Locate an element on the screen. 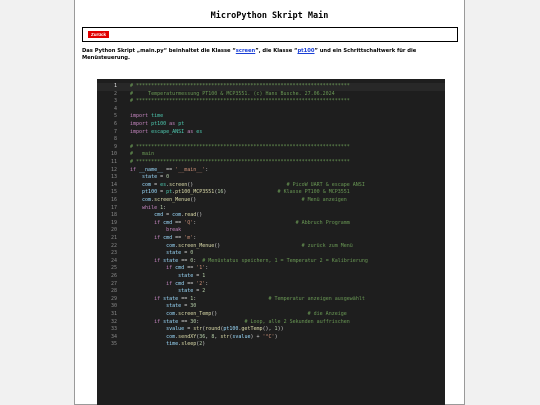 The image size is (540, 405). code-token: pt100 is located at coordinates (231, 329).